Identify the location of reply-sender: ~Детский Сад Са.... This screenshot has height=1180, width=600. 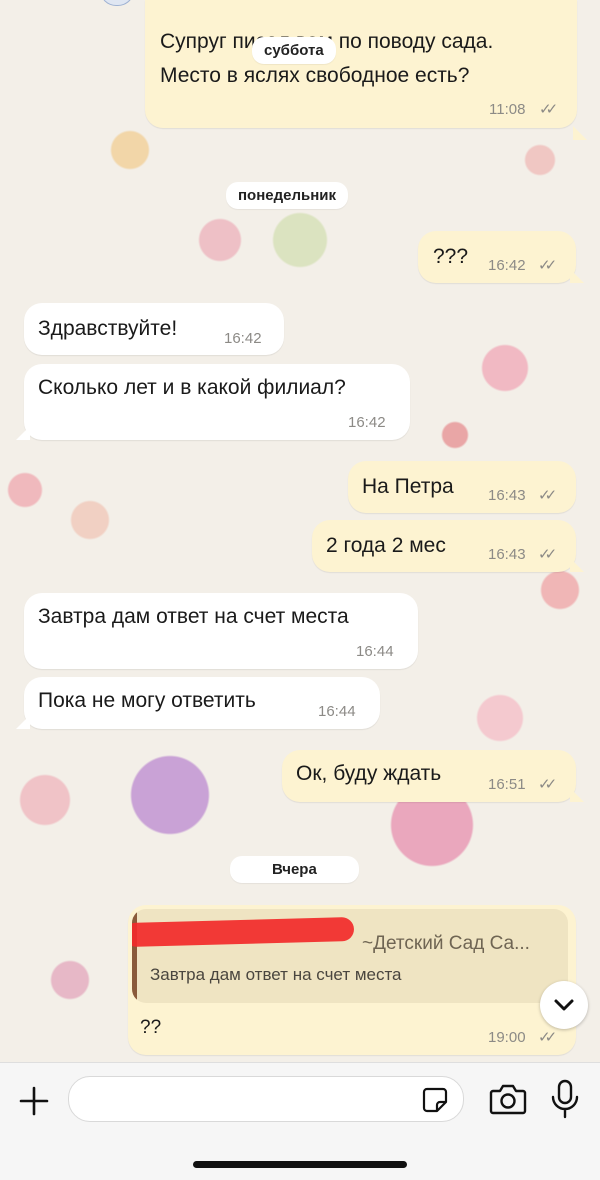
(446, 943).